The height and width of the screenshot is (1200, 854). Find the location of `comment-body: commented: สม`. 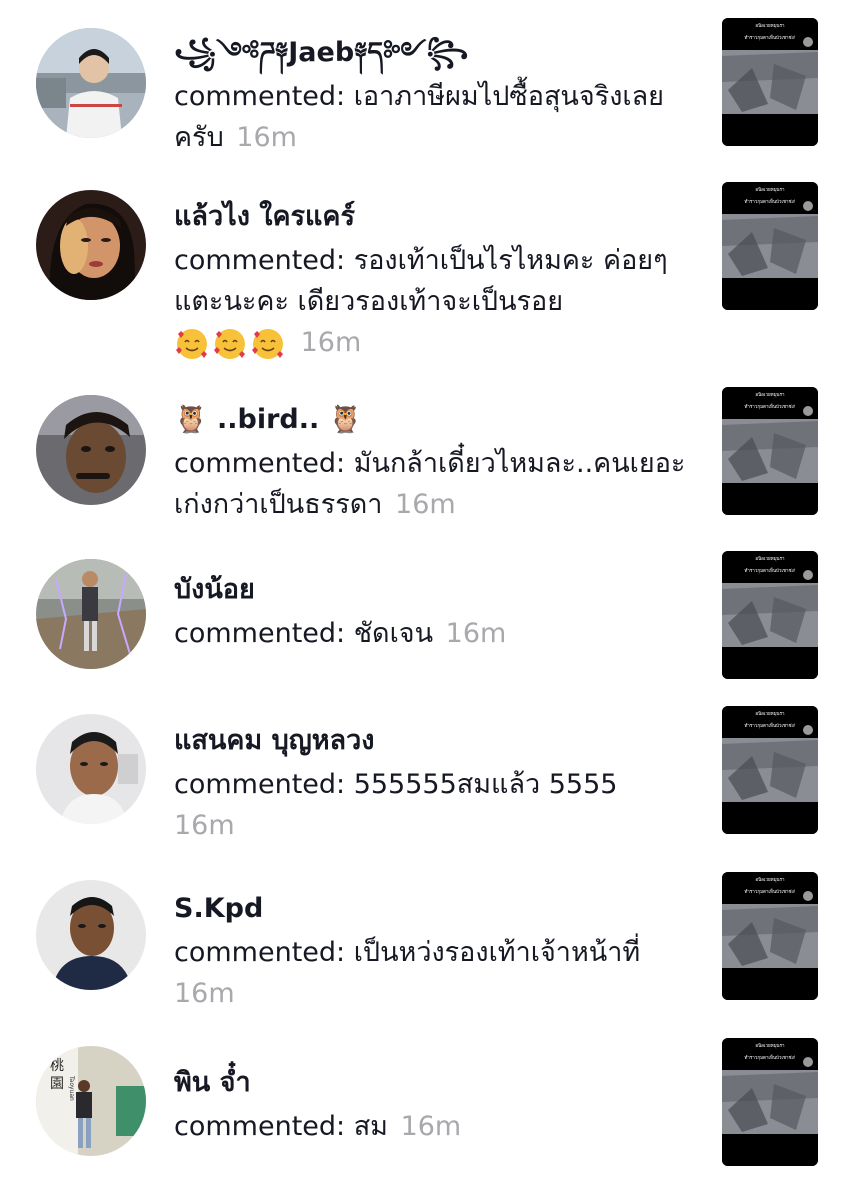

comment-body: commented: สม is located at coordinates (281, 1126).